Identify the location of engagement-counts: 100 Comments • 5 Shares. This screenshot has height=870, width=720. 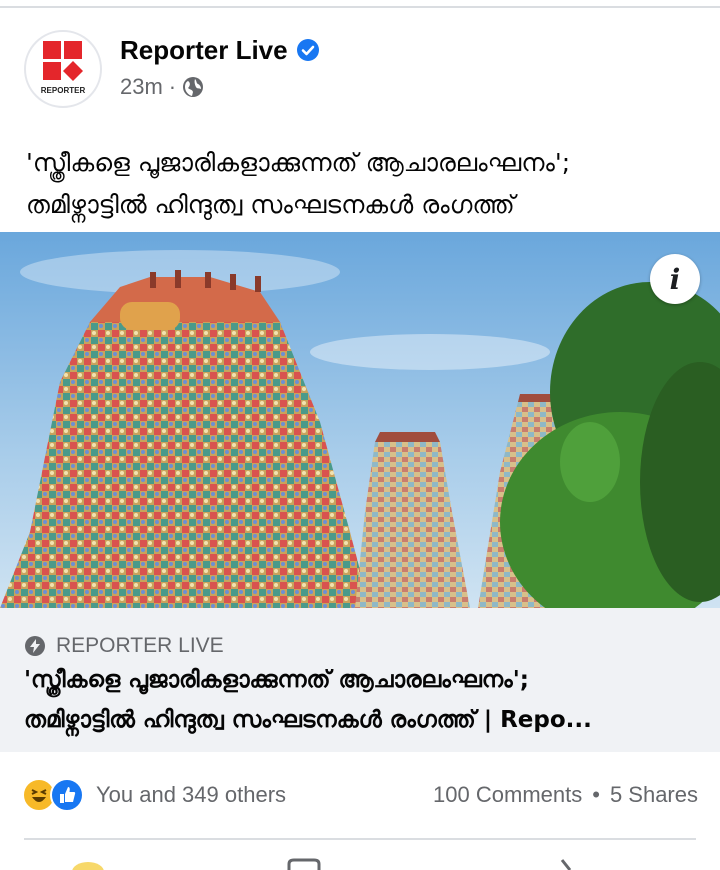
(565, 795).